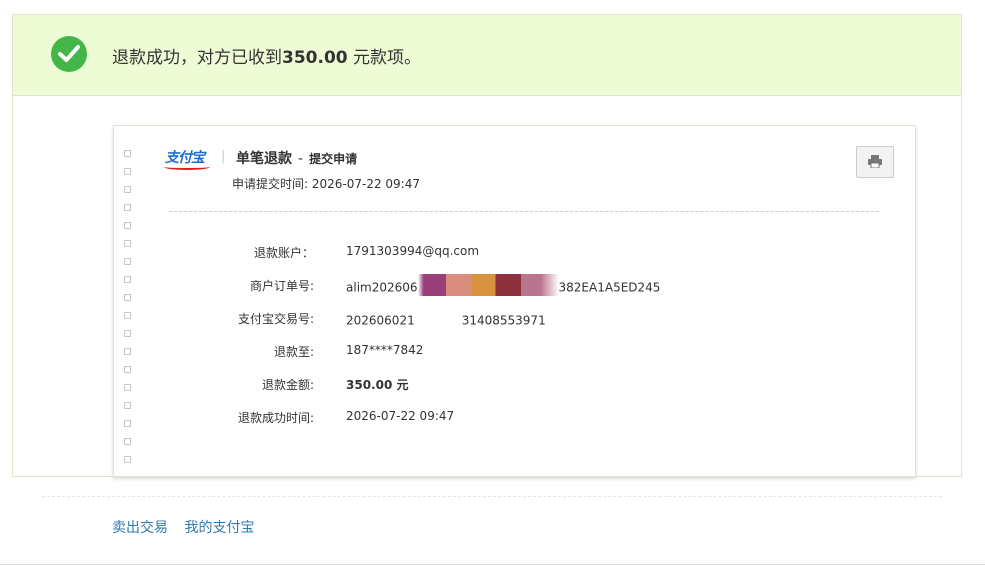  I want to click on printer-icon, so click(875, 161).